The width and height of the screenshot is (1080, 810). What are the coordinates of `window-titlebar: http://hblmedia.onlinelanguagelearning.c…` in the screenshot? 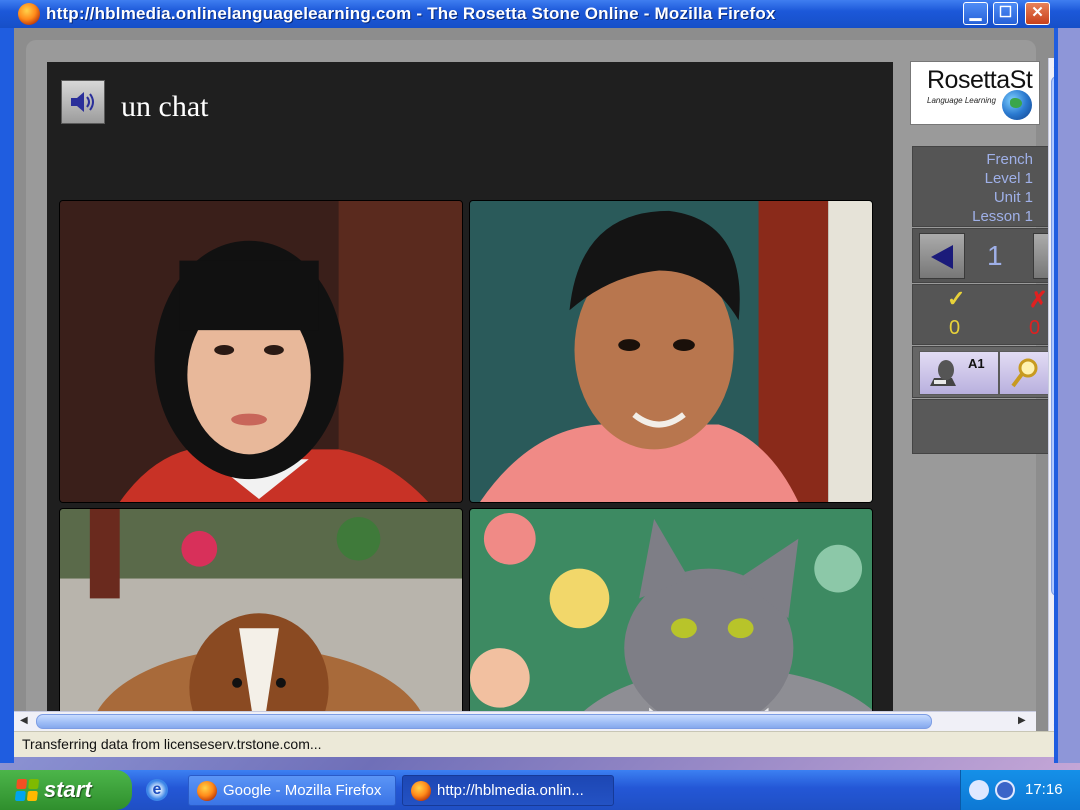 It's located at (540, 14).